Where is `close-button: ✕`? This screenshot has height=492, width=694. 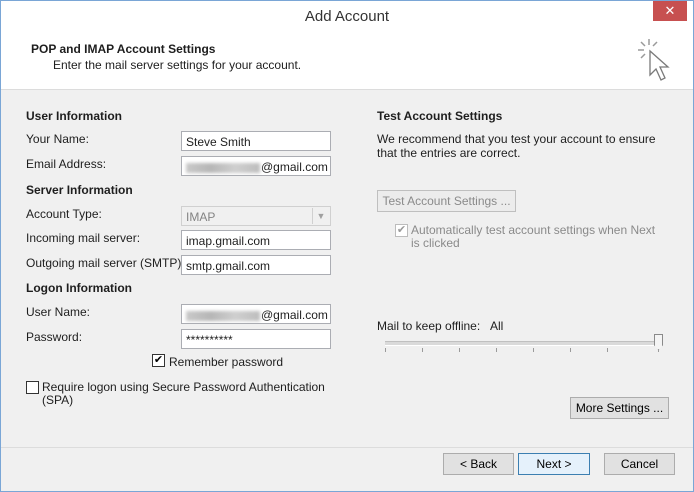 close-button: ✕ is located at coordinates (670, 11).